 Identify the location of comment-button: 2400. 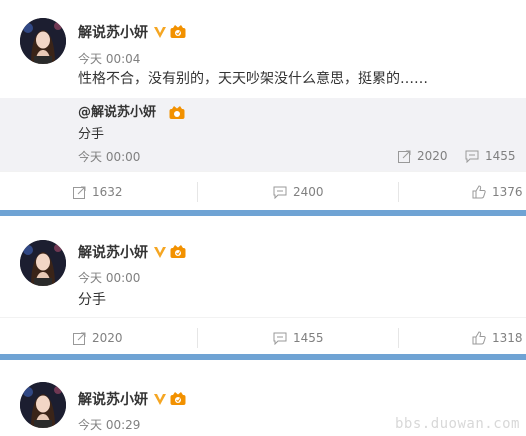
(298, 192).